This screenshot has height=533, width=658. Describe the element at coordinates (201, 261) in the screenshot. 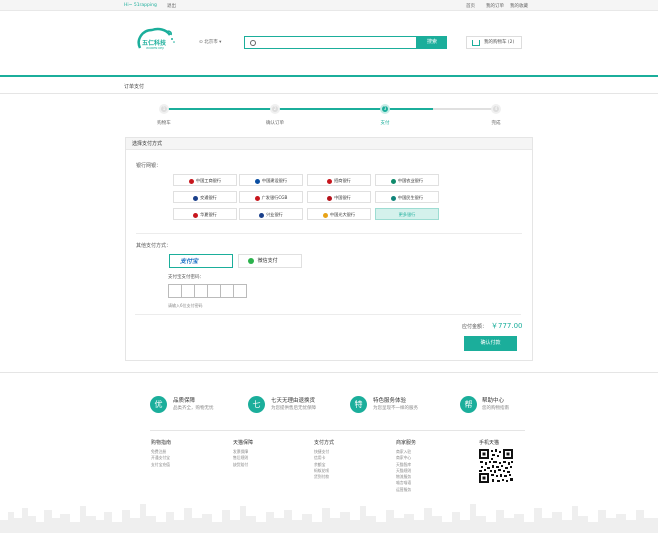

I see `alipay-option: 支付宝` at that location.